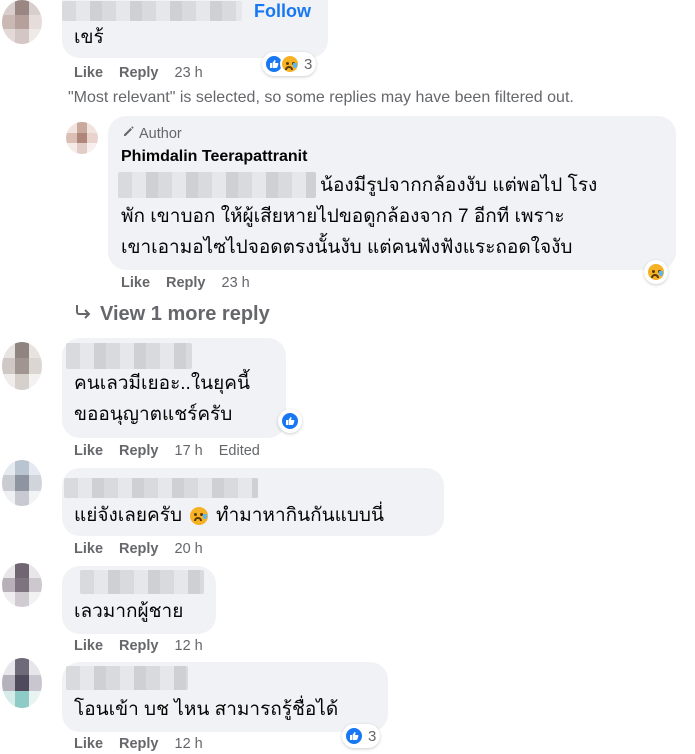 The image size is (695, 754). What do you see at coordinates (128, 515) in the screenshot?
I see `comment-text-a: แย่จังเลยครับ` at bounding box center [128, 515].